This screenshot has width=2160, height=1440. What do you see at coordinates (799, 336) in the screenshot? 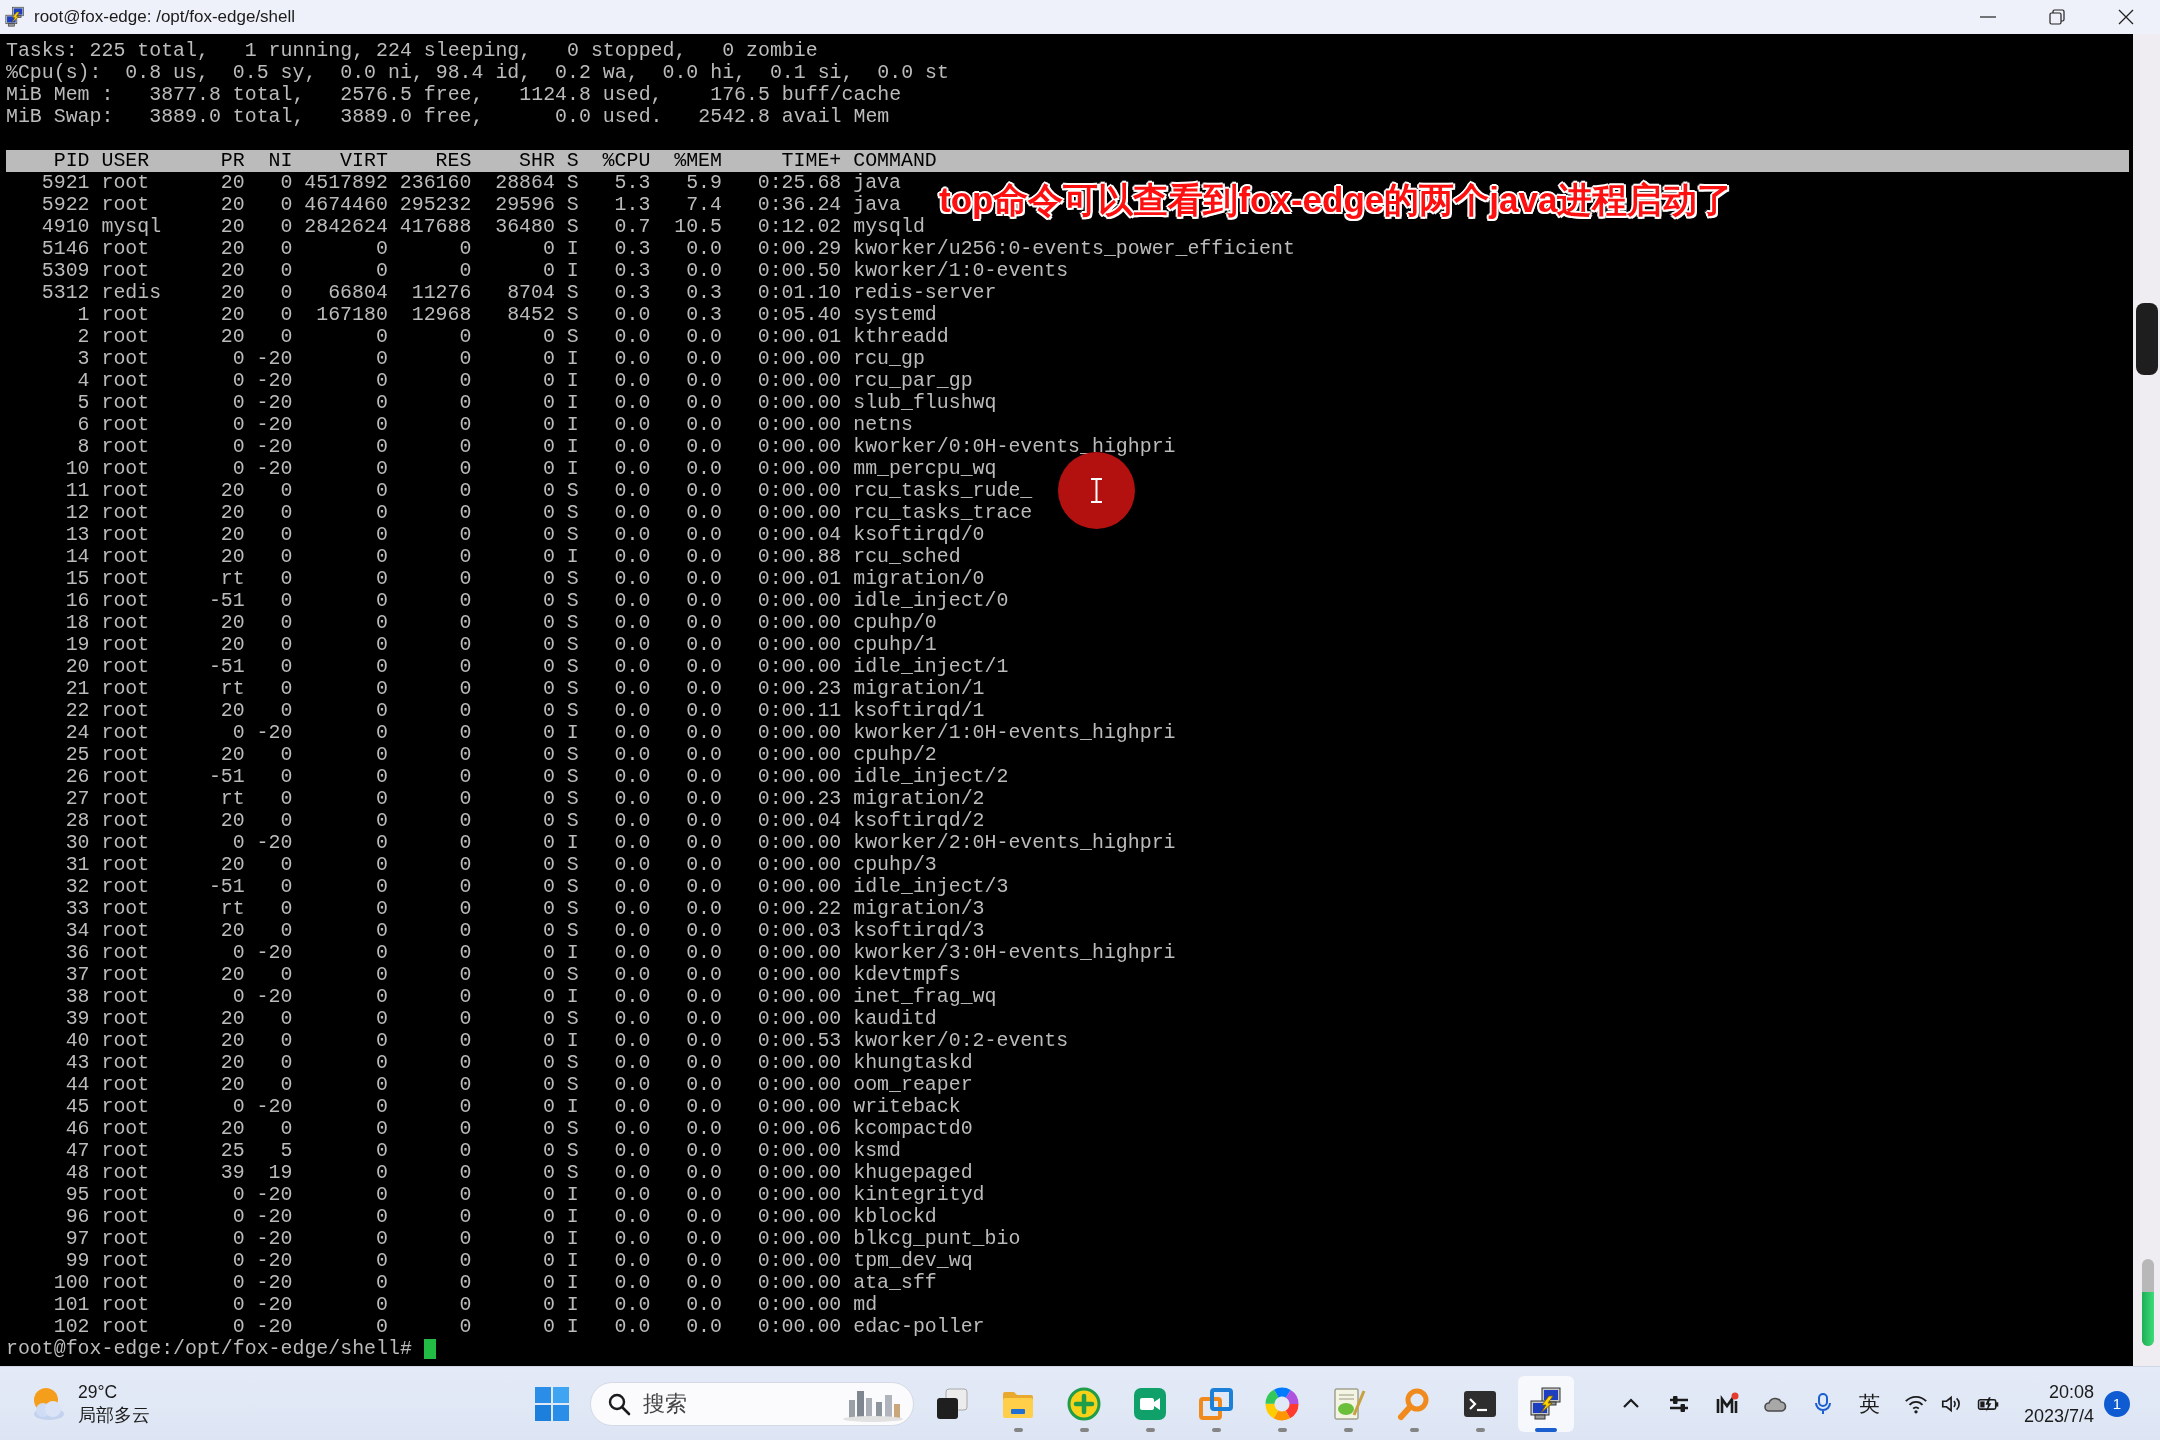
I see `table-cell: 0:00.01` at bounding box center [799, 336].